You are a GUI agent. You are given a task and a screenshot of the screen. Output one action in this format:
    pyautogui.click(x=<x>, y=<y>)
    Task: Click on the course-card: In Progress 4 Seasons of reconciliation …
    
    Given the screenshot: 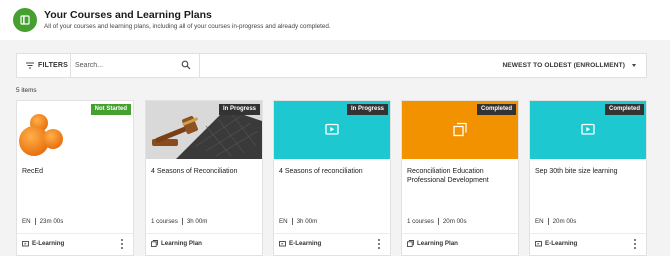 What is the action you would take?
    pyautogui.click(x=332, y=178)
    